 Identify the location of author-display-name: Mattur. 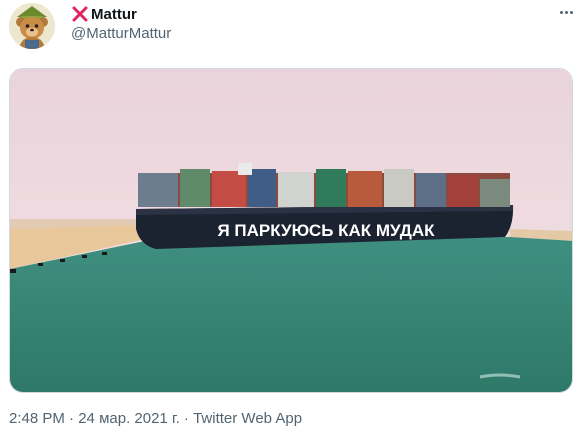
(114, 14).